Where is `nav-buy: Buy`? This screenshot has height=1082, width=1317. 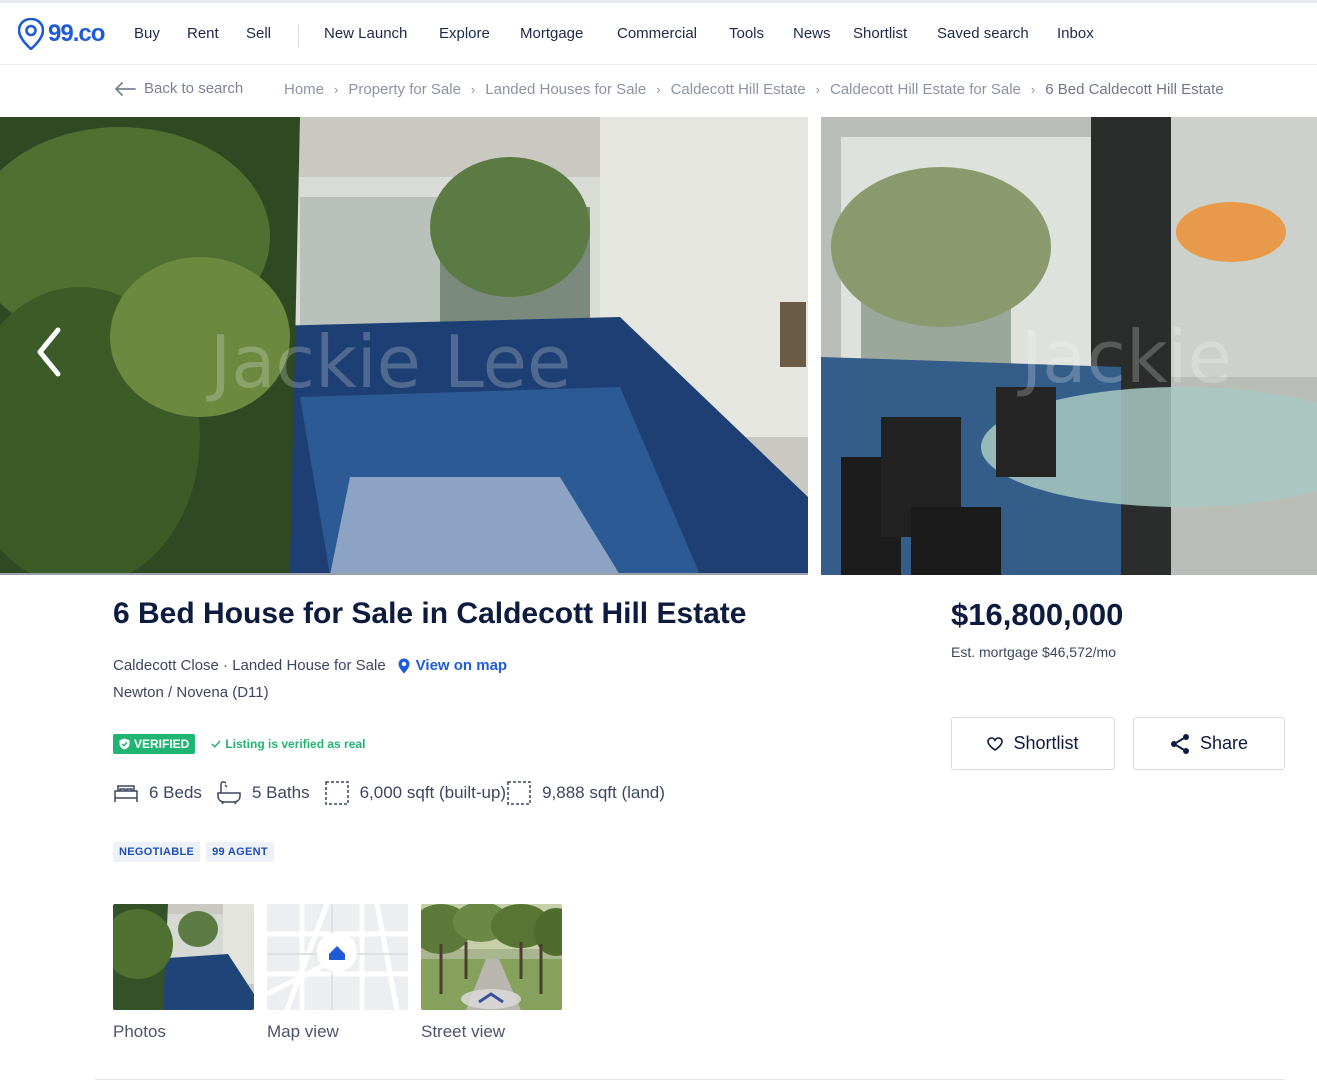 nav-buy: Buy is located at coordinates (147, 33).